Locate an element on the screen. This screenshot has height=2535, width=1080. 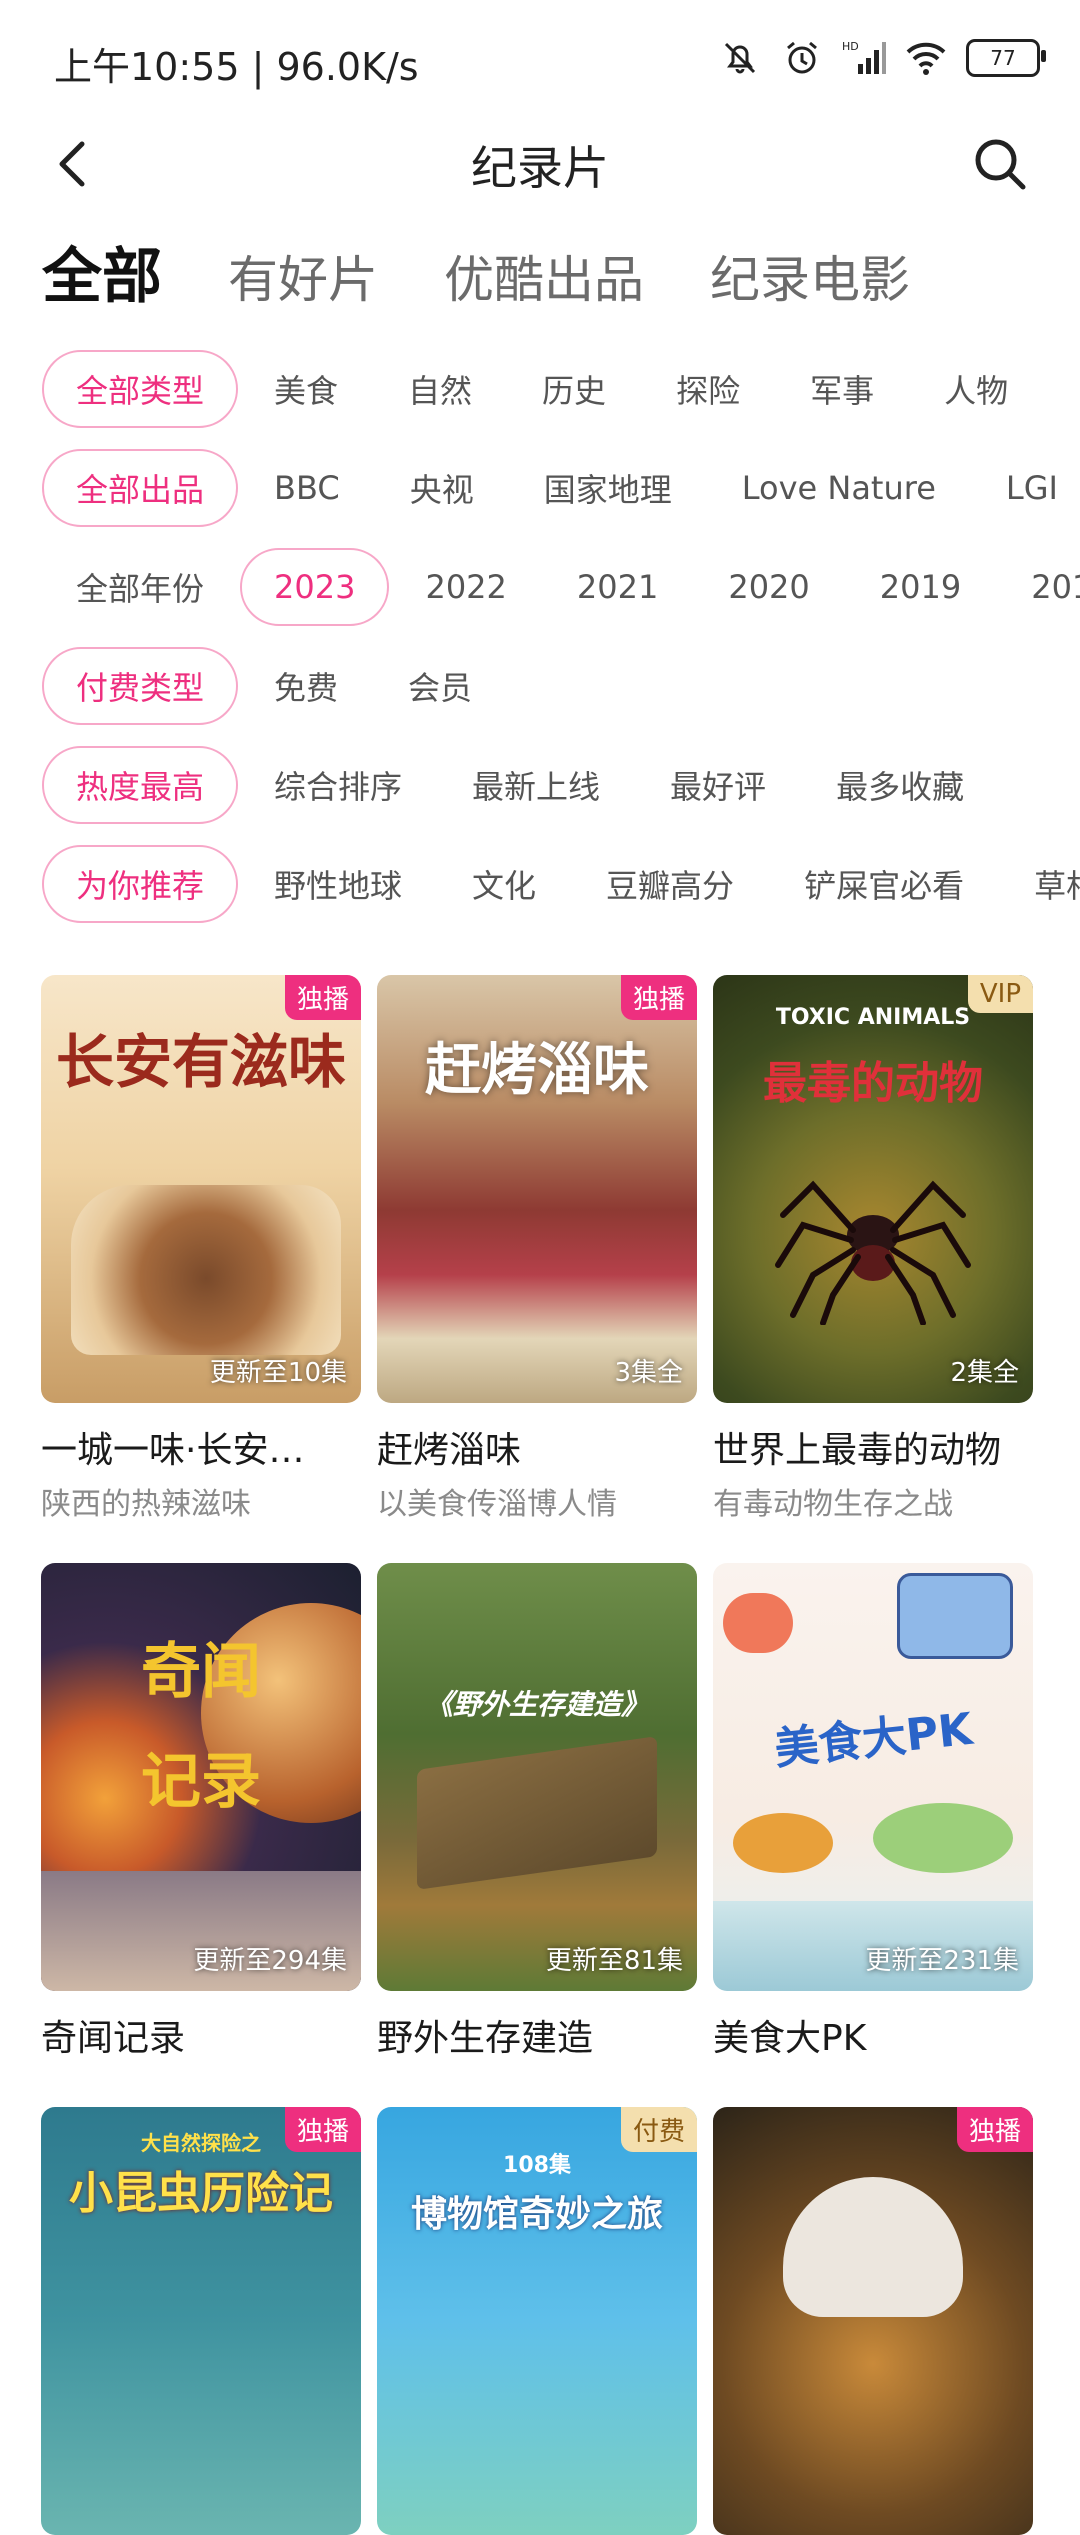
documentary-card: 赶烤淄味 独播 3集全 赶烤淄味 以美食传淄博人情 is located at coordinates (537, 1249).